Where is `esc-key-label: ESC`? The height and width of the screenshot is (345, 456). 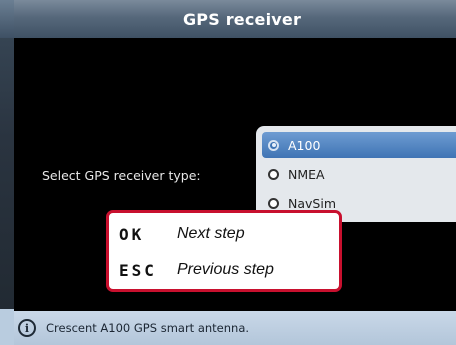 esc-key-label: ESC is located at coordinates (138, 270).